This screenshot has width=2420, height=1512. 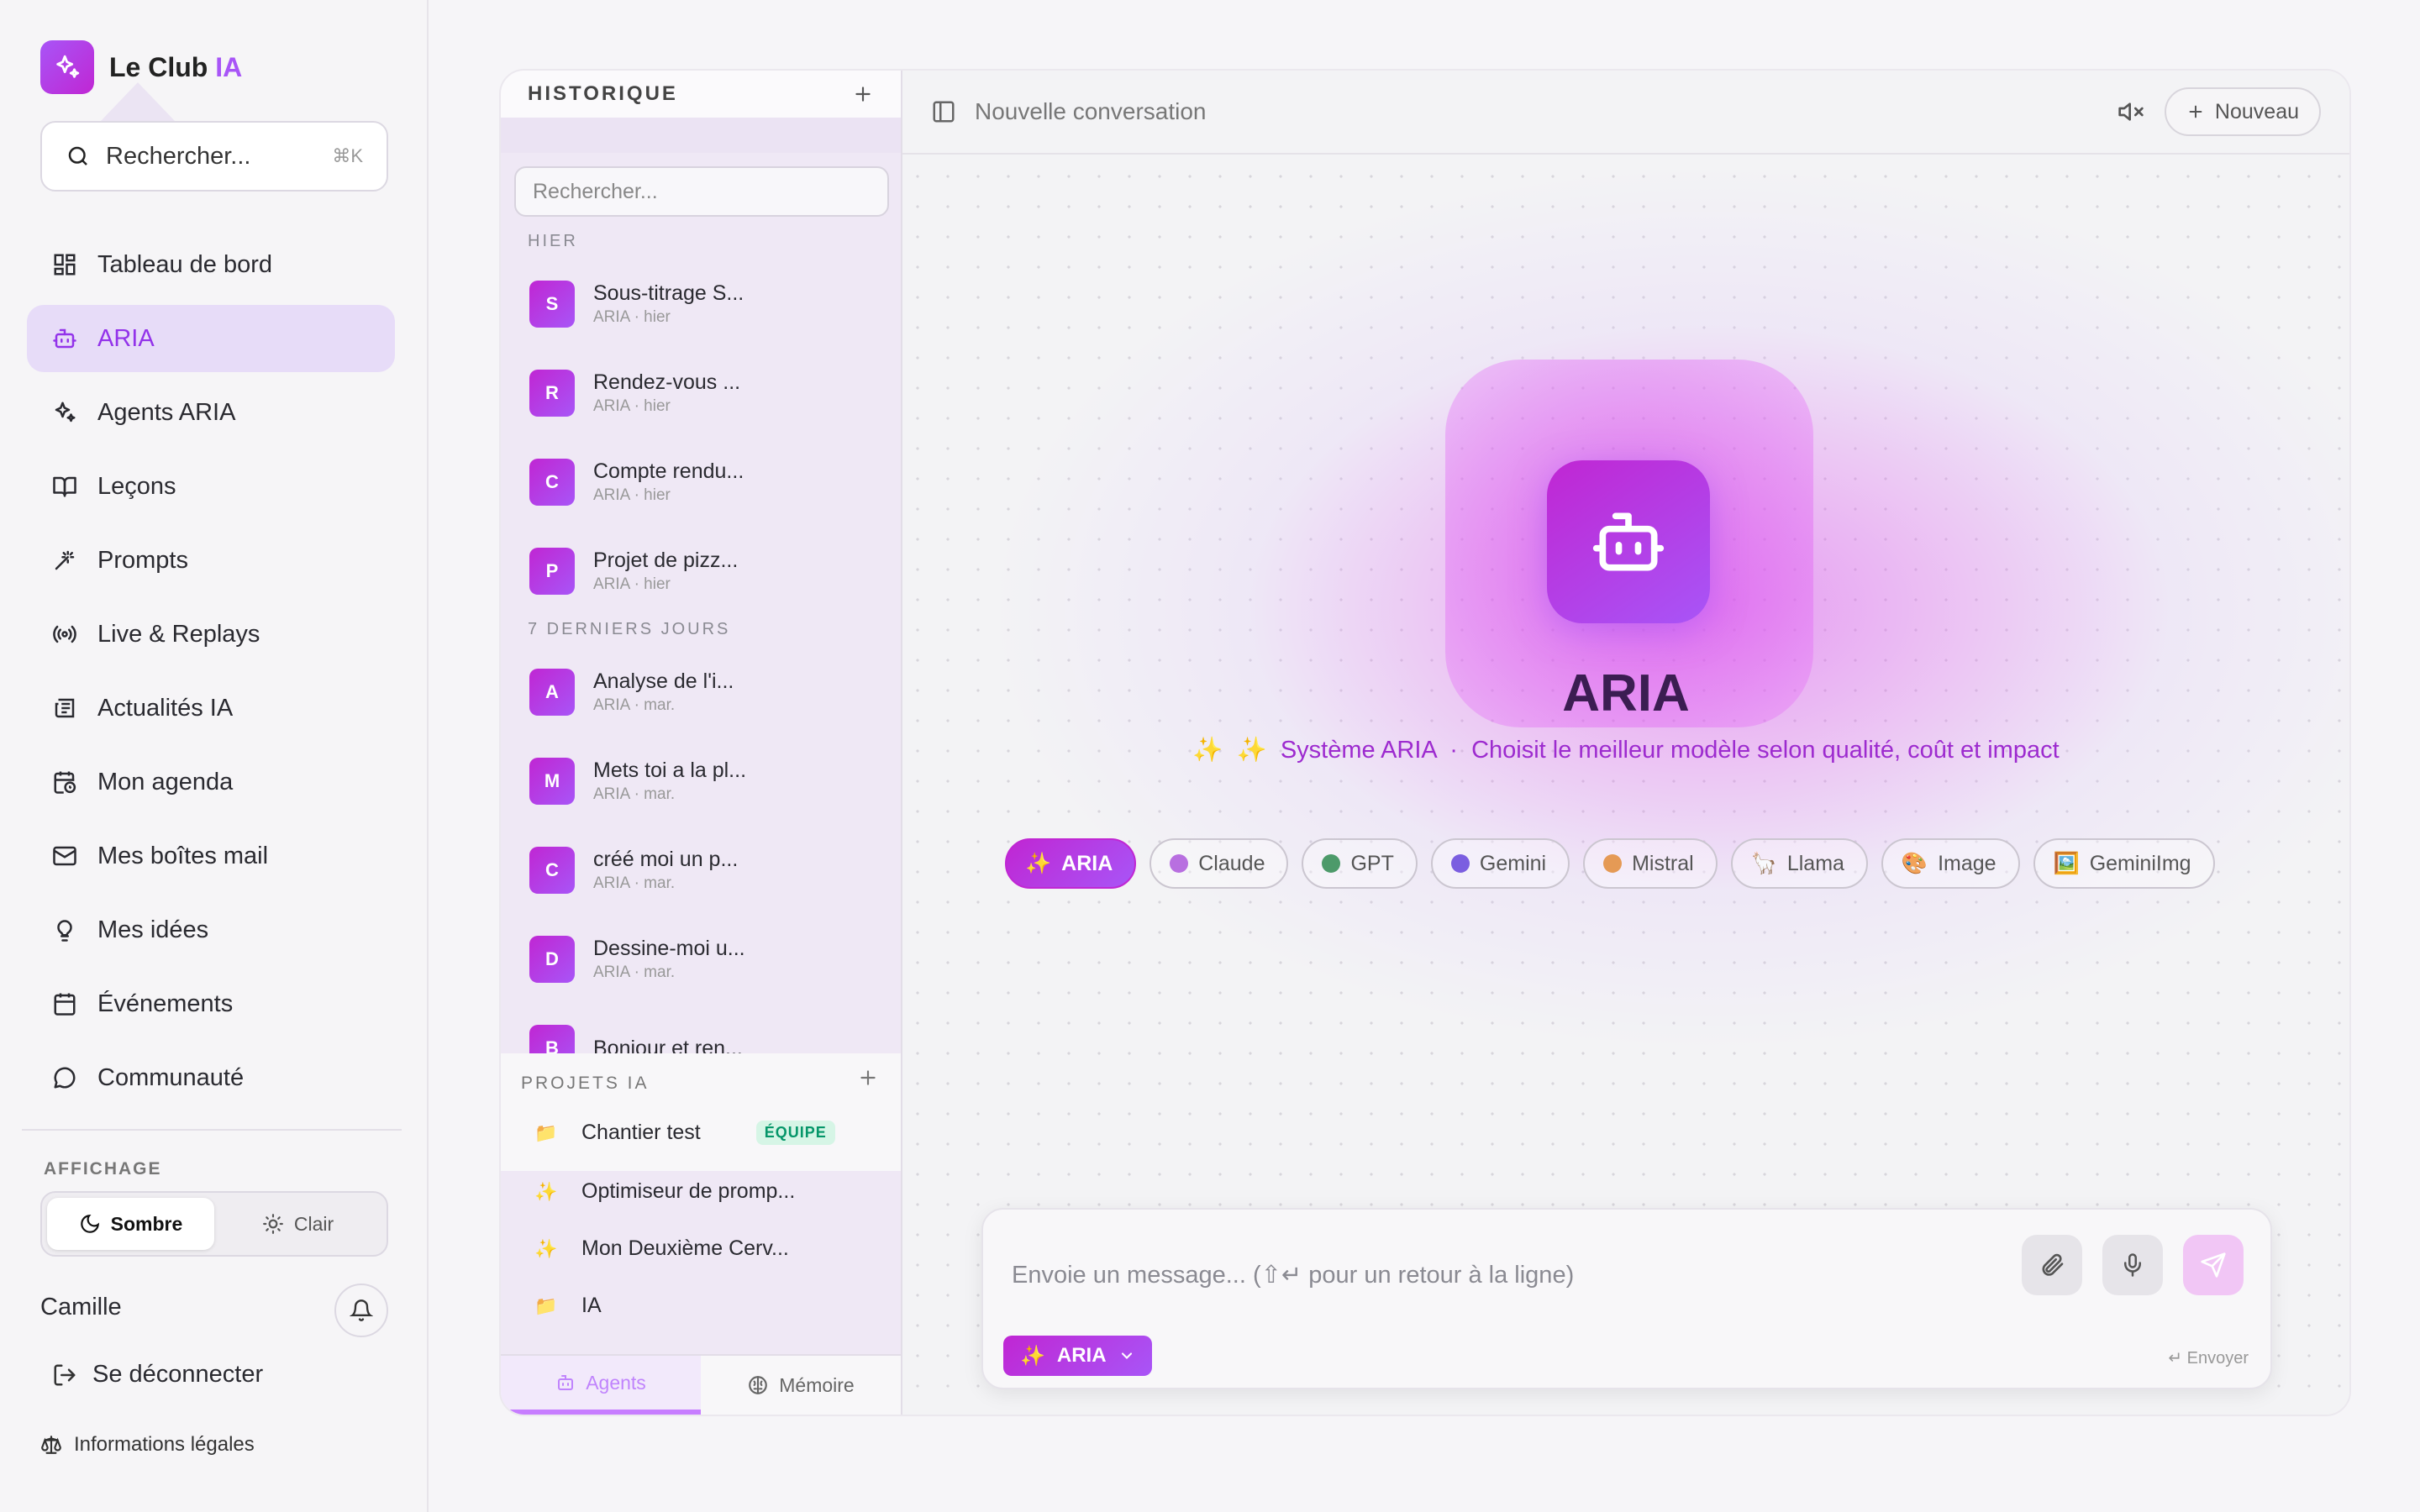 What do you see at coordinates (1077, 1356) in the screenshot?
I see `selected-model-dropdown: ✨ ARIA` at bounding box center [1077, 1356].